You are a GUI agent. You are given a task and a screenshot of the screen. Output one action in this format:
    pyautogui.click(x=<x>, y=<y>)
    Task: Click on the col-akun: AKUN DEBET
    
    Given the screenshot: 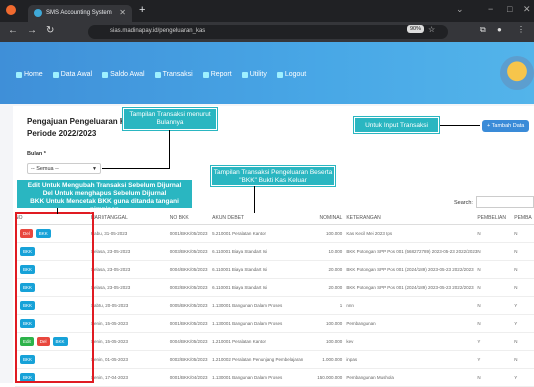 What is the action you would take?
    pyautogui.click(x=259, y=218)
    